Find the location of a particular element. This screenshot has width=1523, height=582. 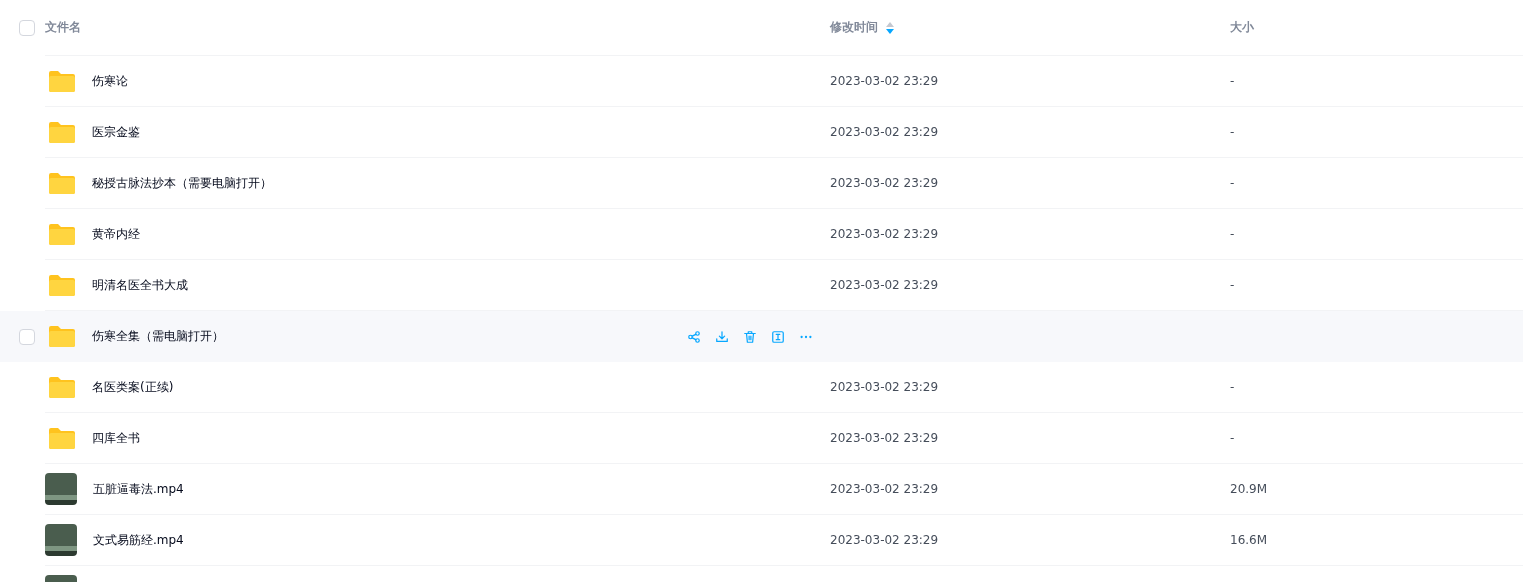

rename-icon is located at coordinates (778, 336).